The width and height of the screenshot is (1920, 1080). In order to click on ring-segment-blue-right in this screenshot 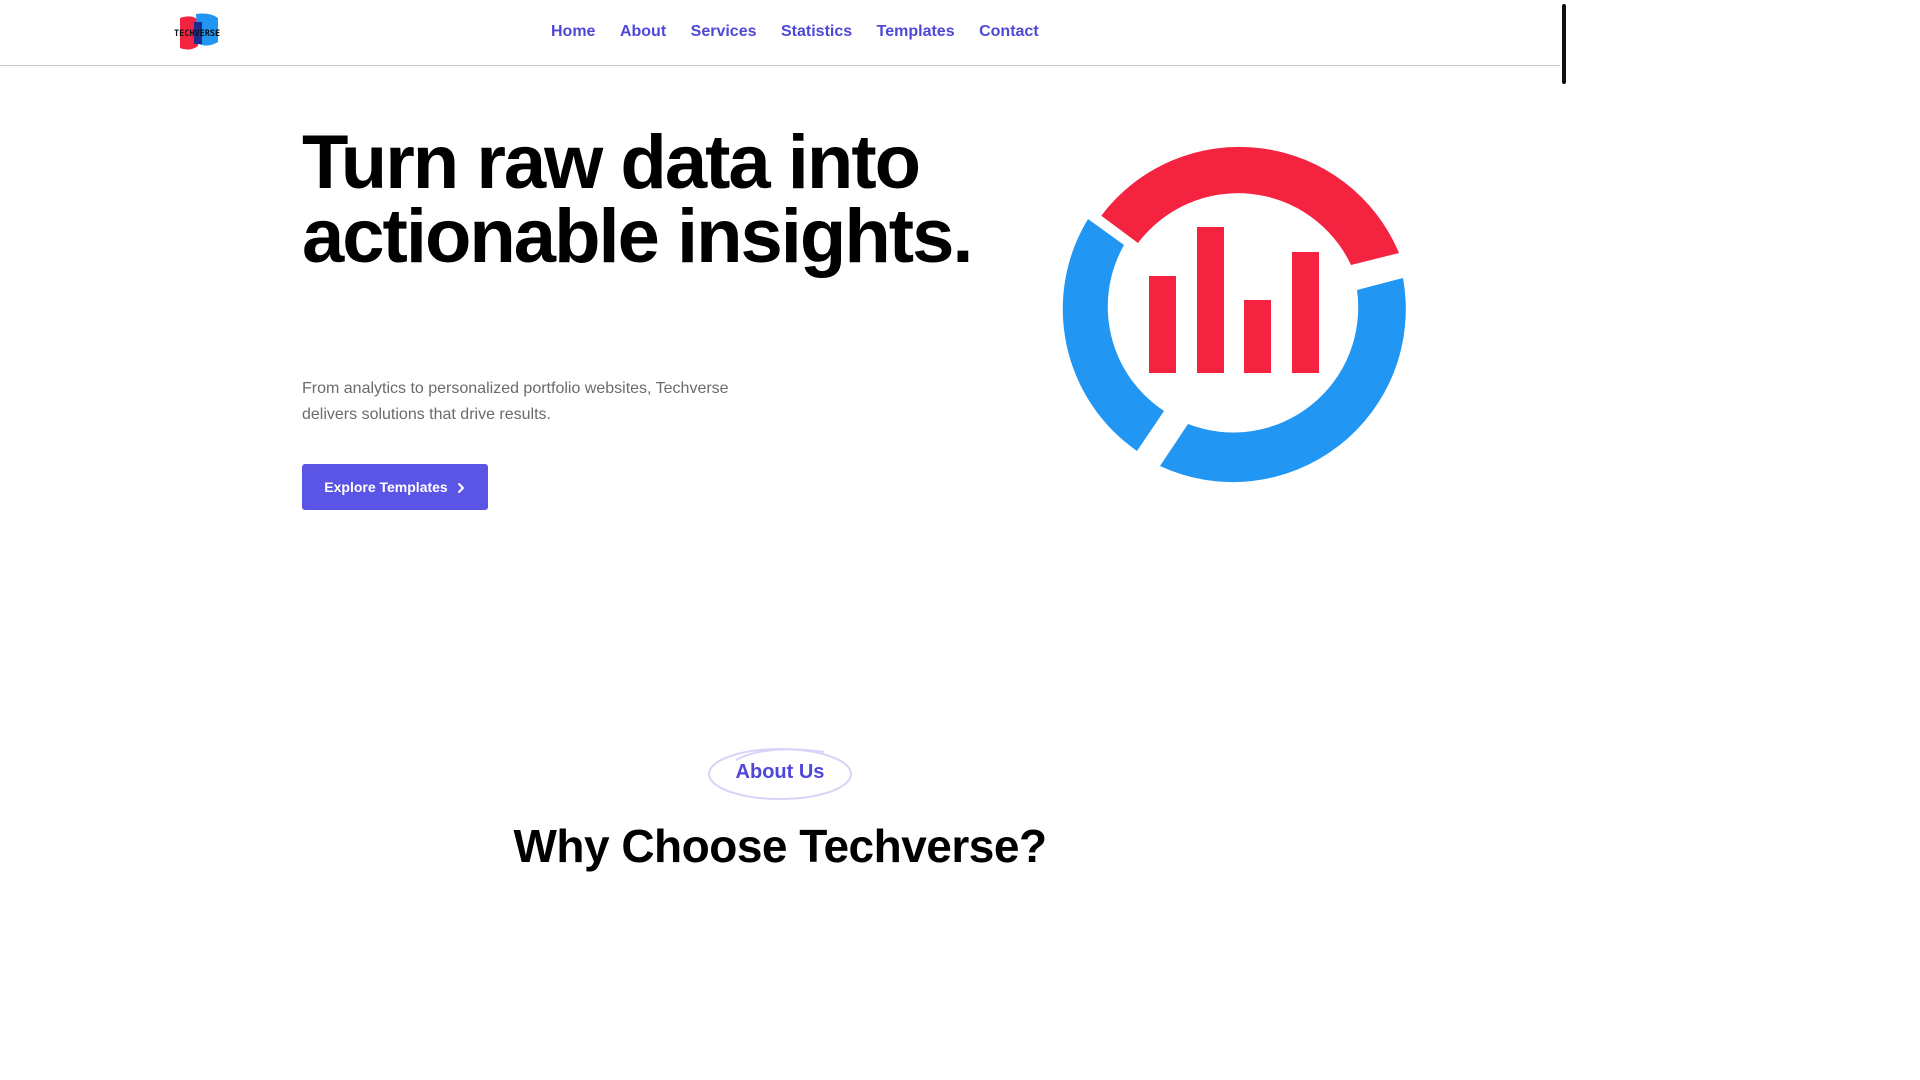, I will do `click(1283, 380)`.